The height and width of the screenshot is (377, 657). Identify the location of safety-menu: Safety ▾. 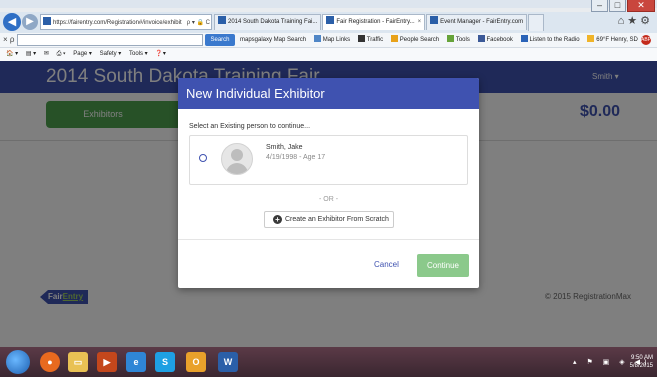
(111, 54).